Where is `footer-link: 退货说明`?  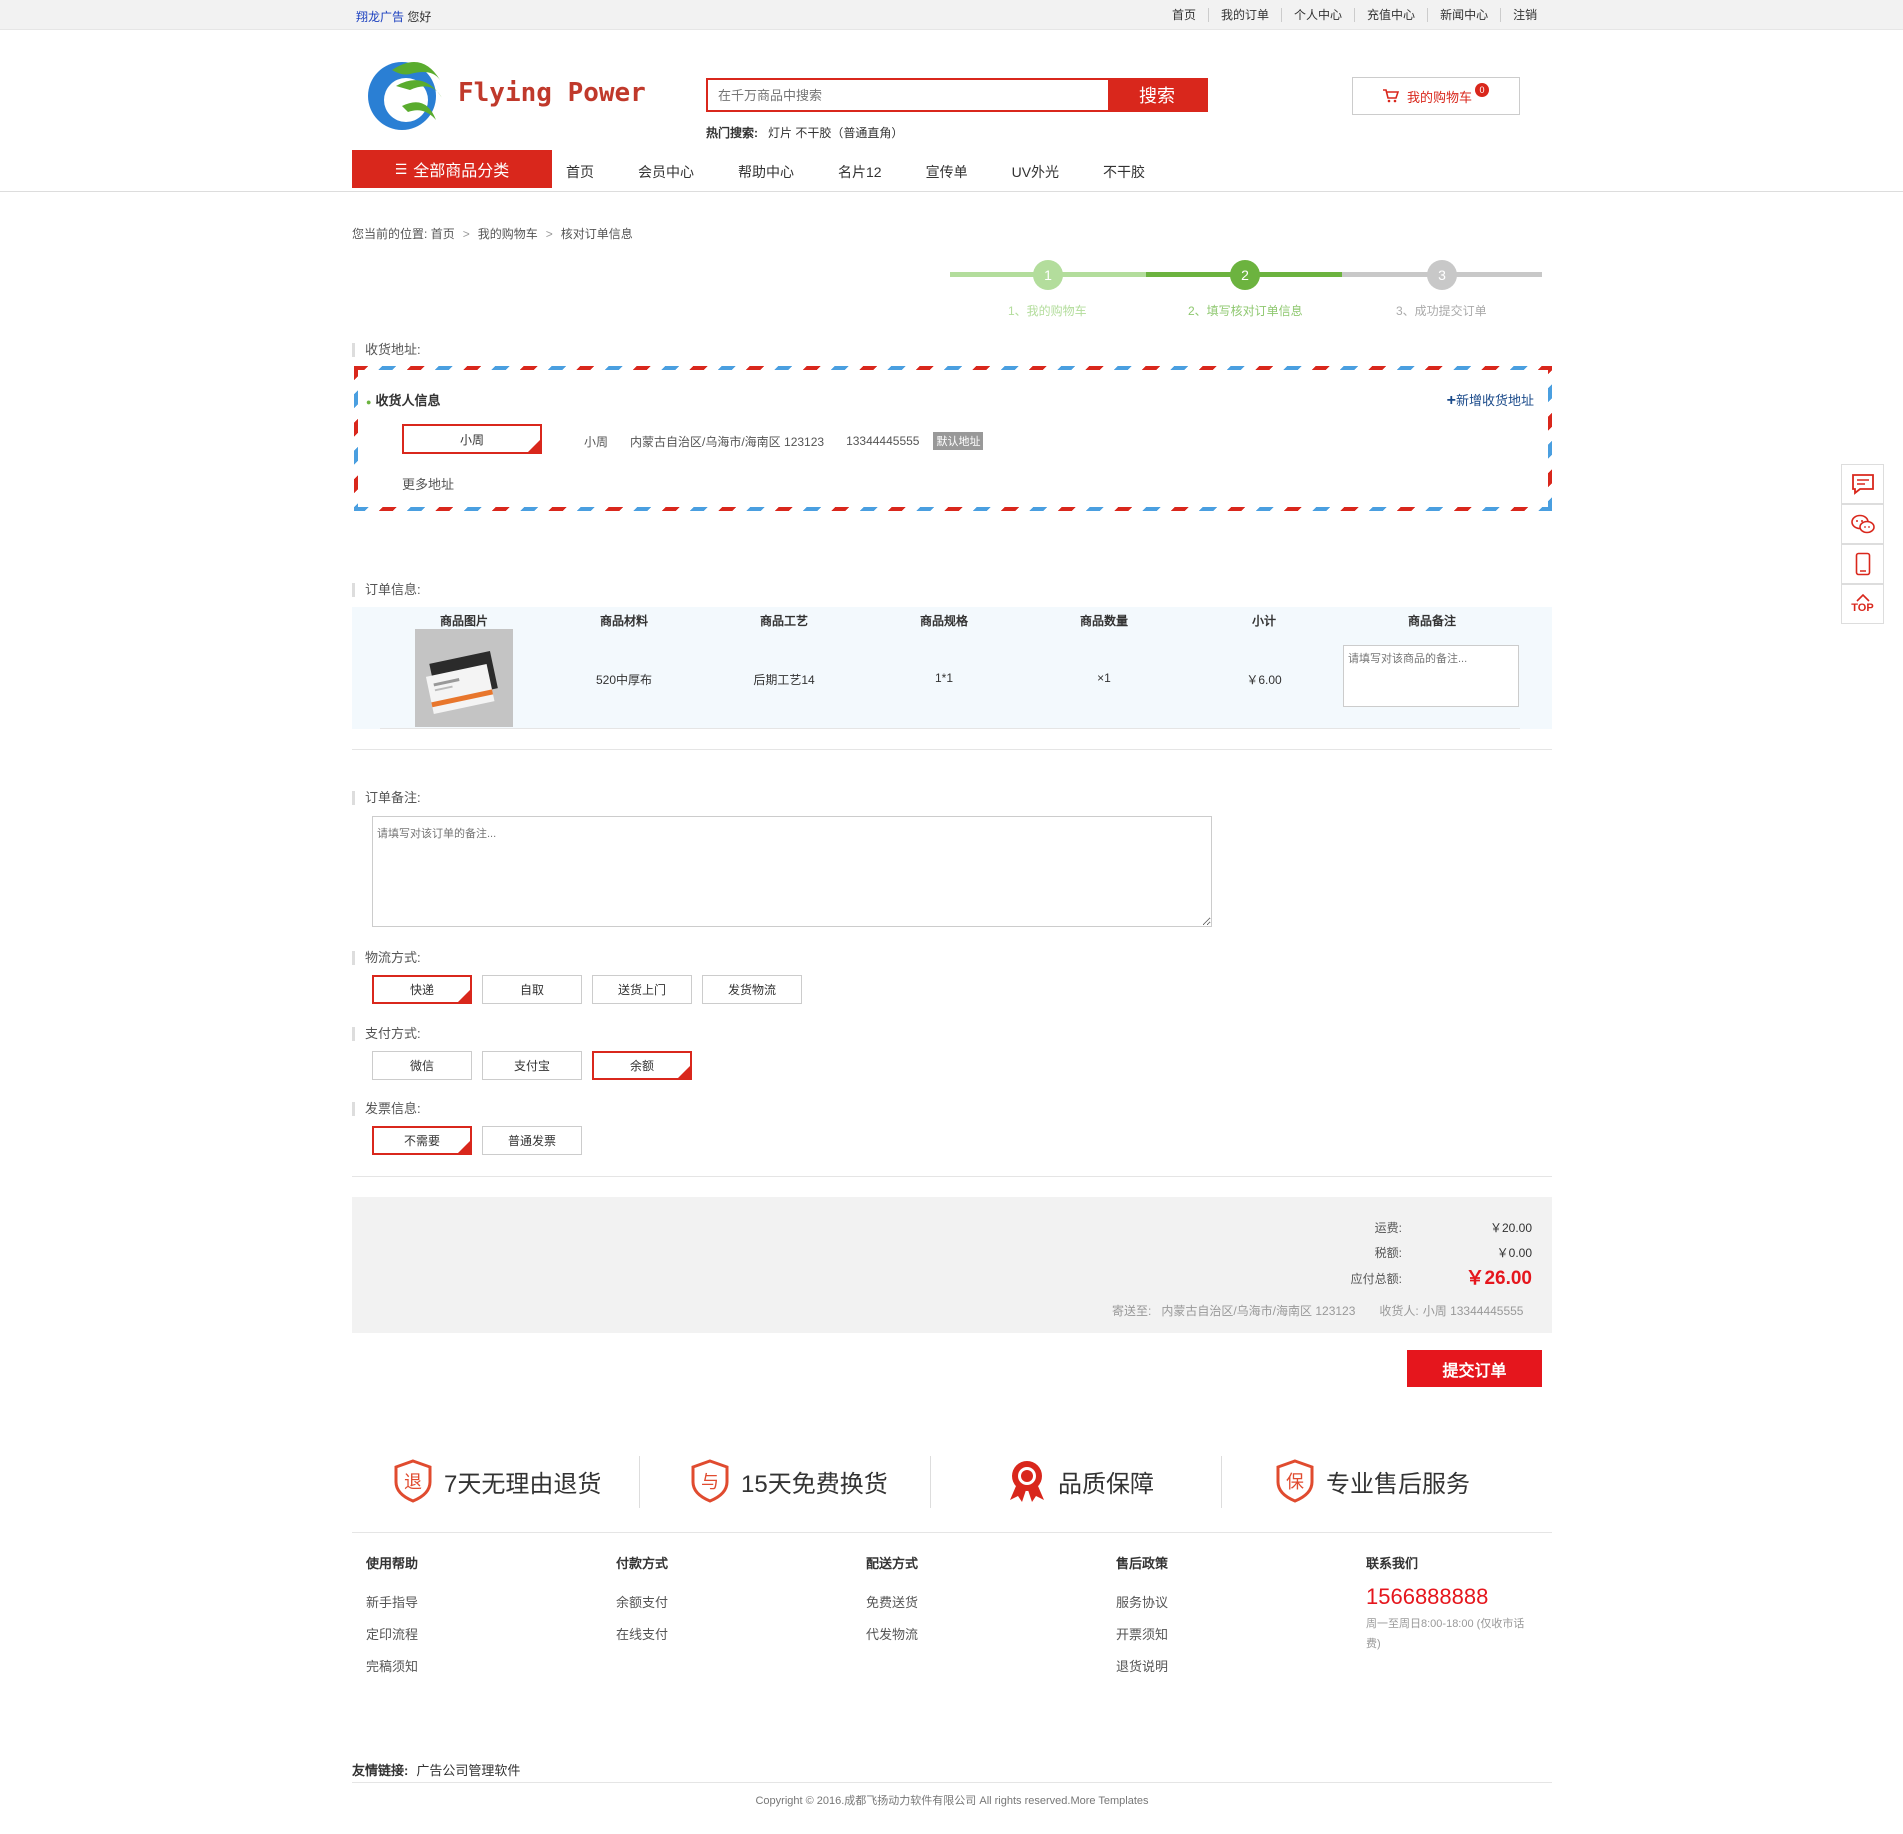
footer-link: 退货说明 is located at coordinates (1142, 1665).